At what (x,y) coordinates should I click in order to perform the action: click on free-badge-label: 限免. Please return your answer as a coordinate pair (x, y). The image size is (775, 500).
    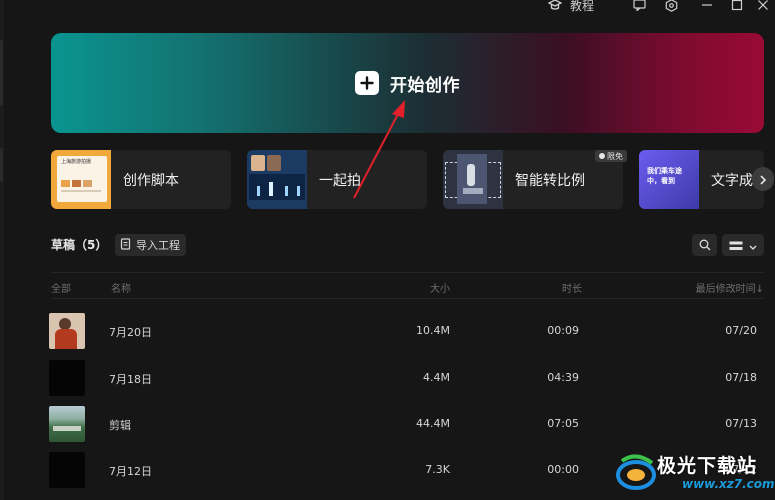
    Looking at the image, I should click on (615, 156).